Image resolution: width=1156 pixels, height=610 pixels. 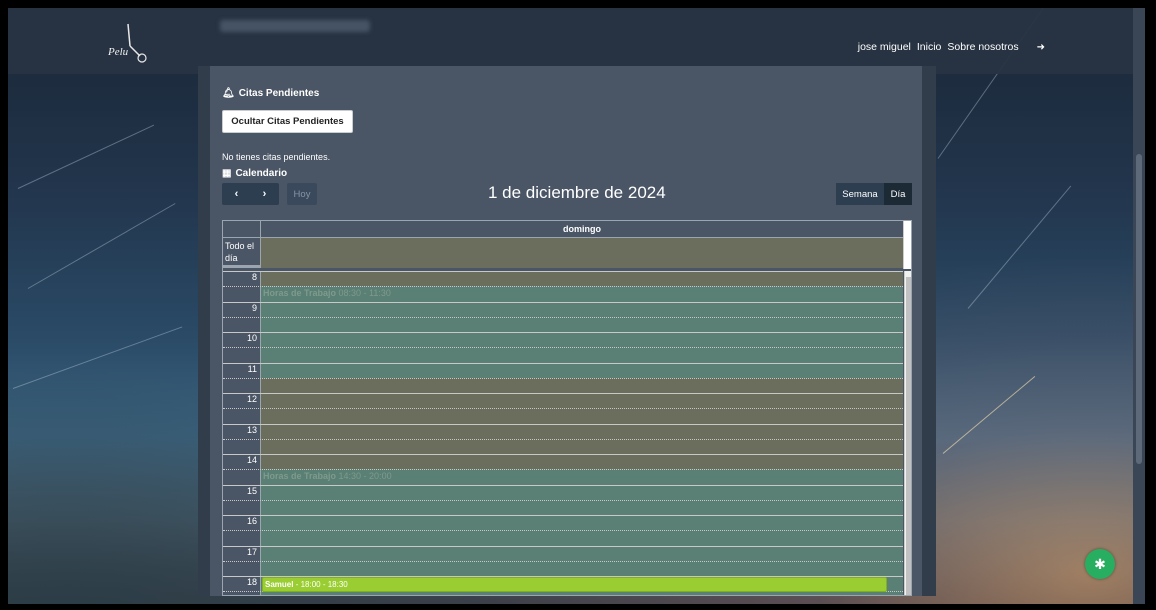 I want to click on calendar-icon: ▦, so click(x=227, y=173).